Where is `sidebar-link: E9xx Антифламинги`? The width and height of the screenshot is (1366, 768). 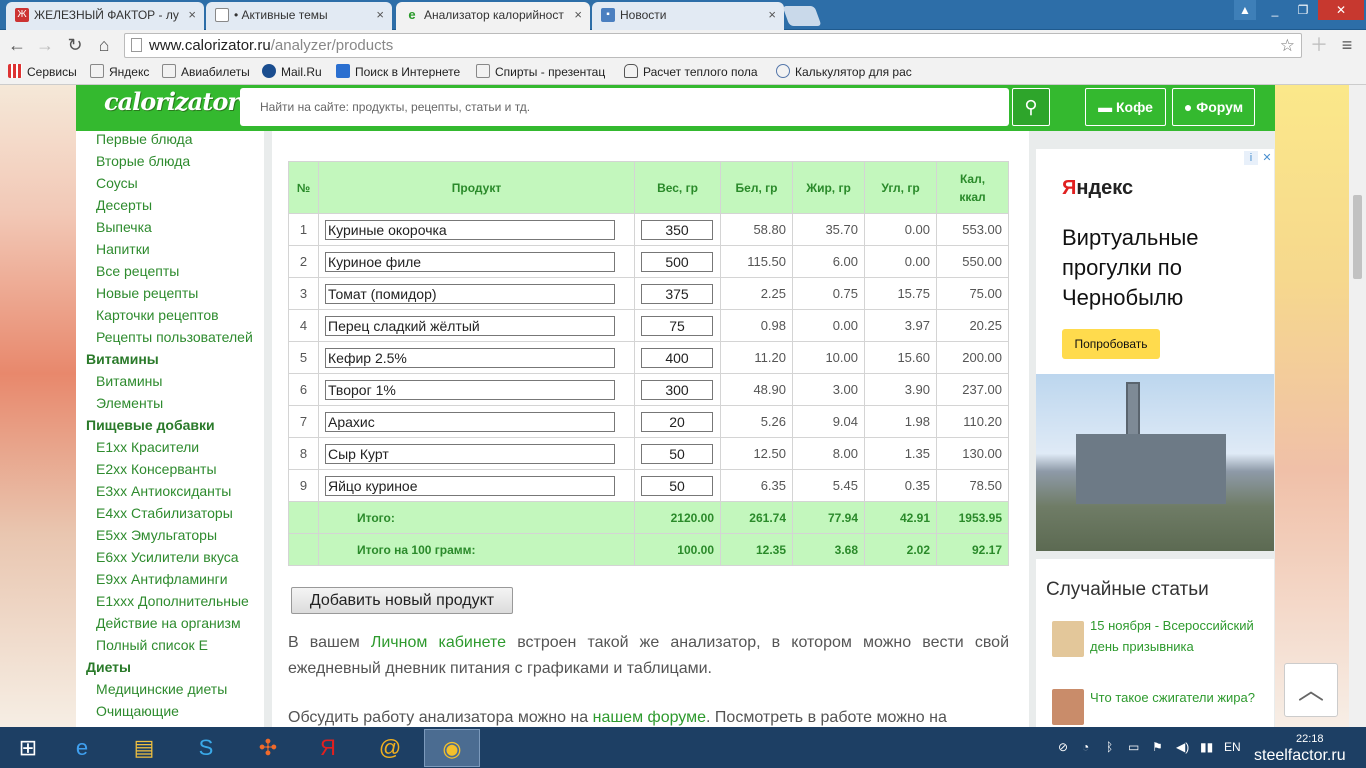
sidebar-link: E9xx Антифламинги is located at coordinates (162, 579).